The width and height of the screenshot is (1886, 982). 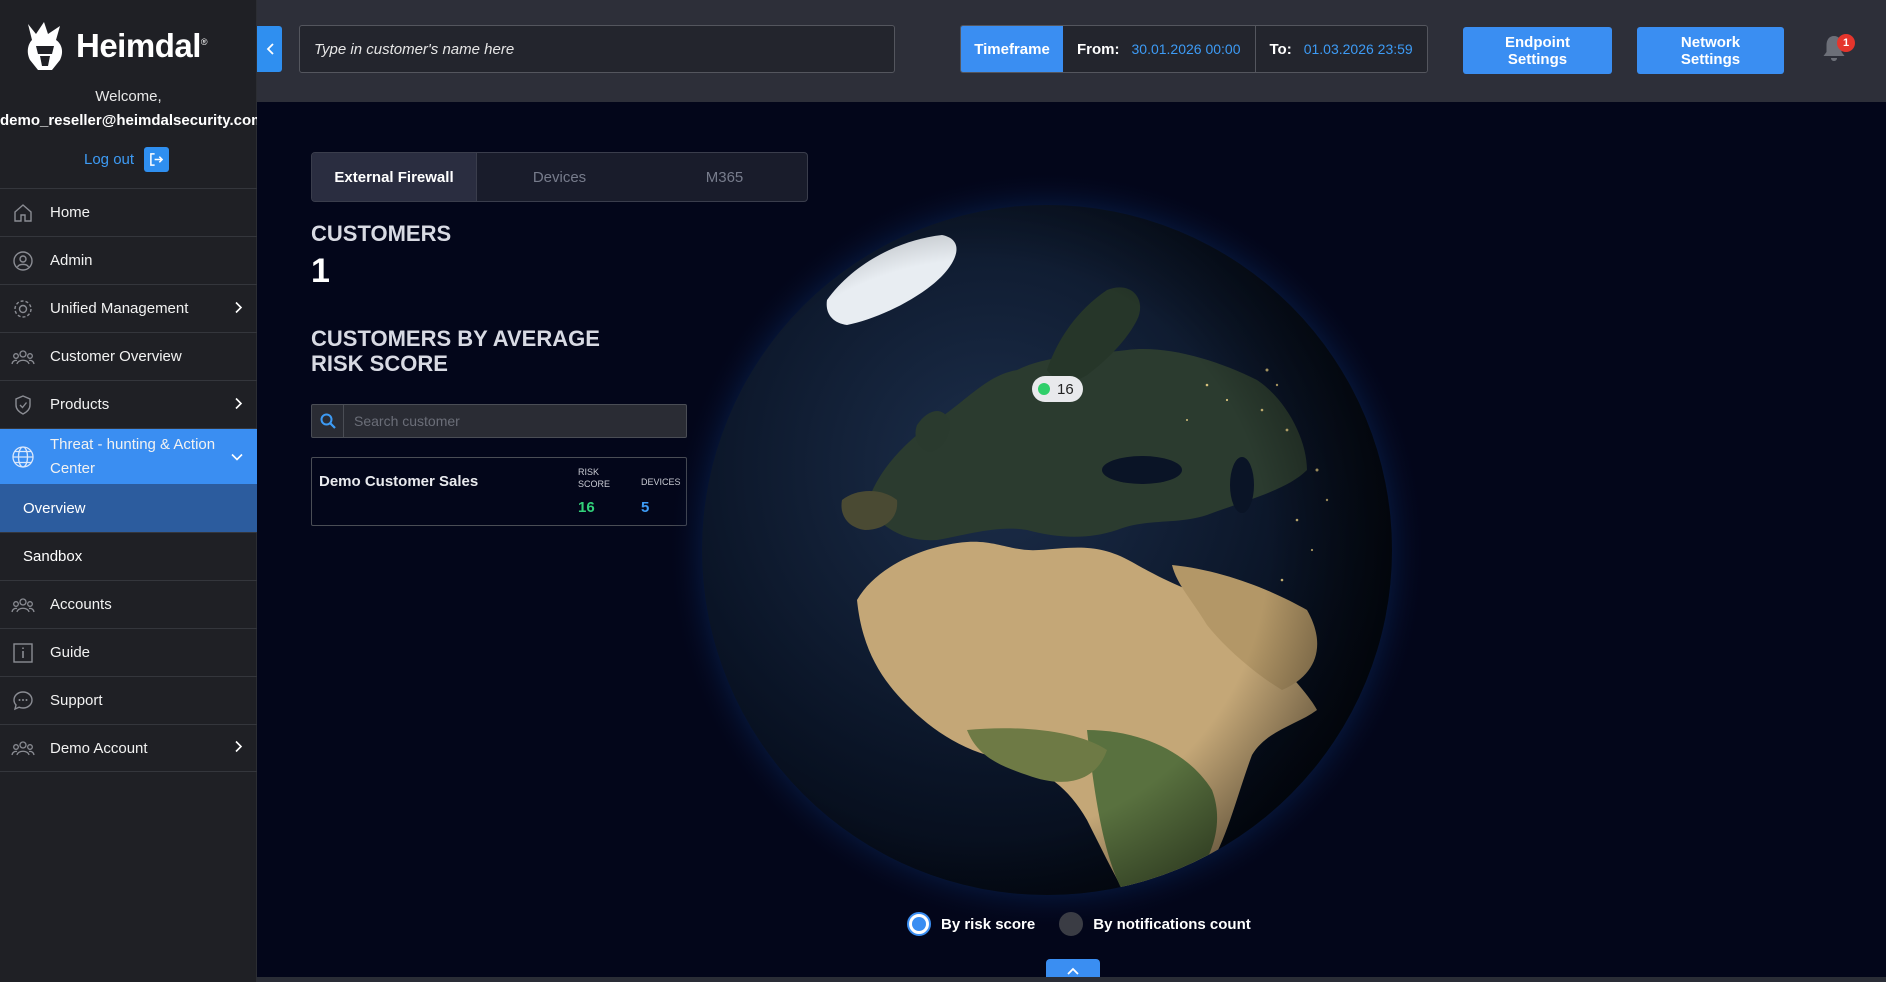 I want to click on admin-shield-icon, so click(x=23, y=261).